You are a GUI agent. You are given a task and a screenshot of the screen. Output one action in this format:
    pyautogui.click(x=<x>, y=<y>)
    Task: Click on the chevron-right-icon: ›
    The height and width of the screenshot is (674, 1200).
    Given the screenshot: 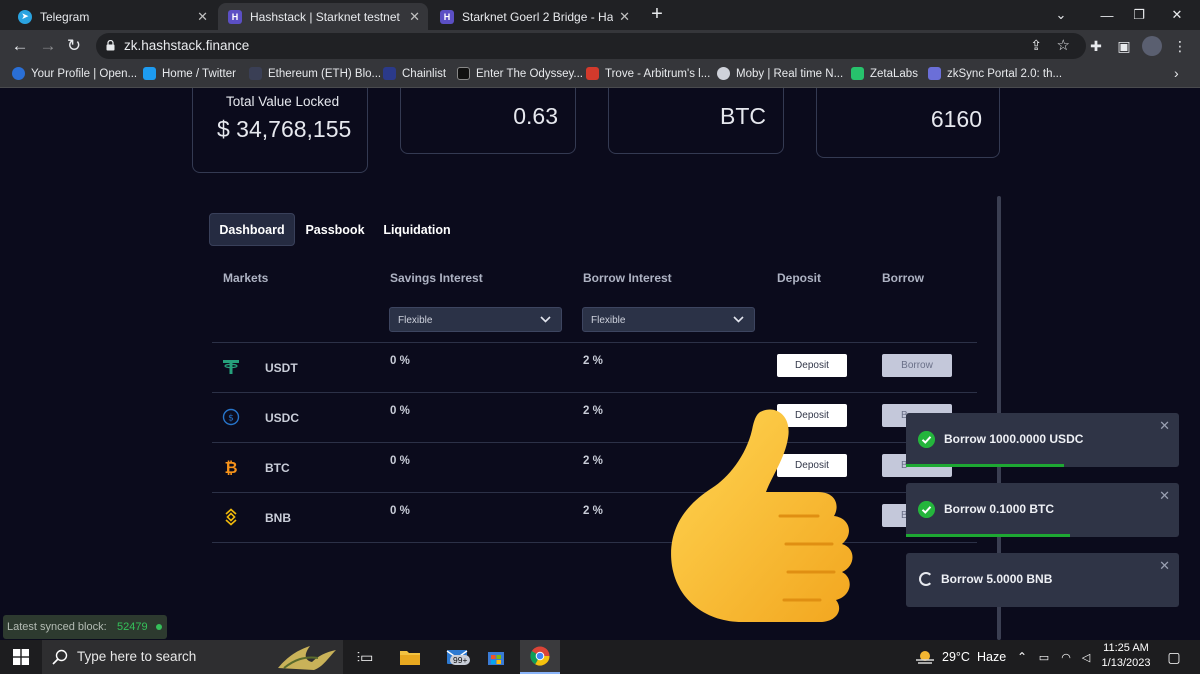 What is the action you would take?
    pyautogui.click(x=1176, y=73)
    